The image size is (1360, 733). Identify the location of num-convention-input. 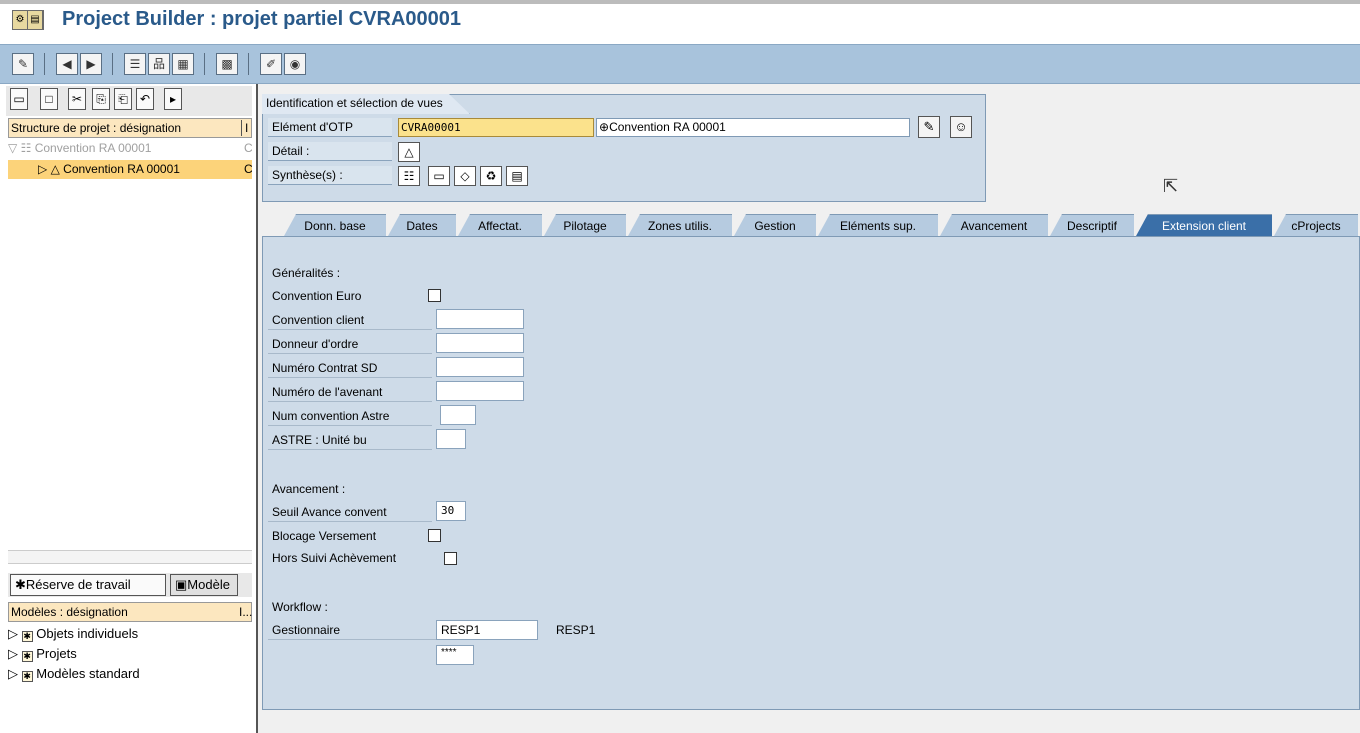
(458, 415).